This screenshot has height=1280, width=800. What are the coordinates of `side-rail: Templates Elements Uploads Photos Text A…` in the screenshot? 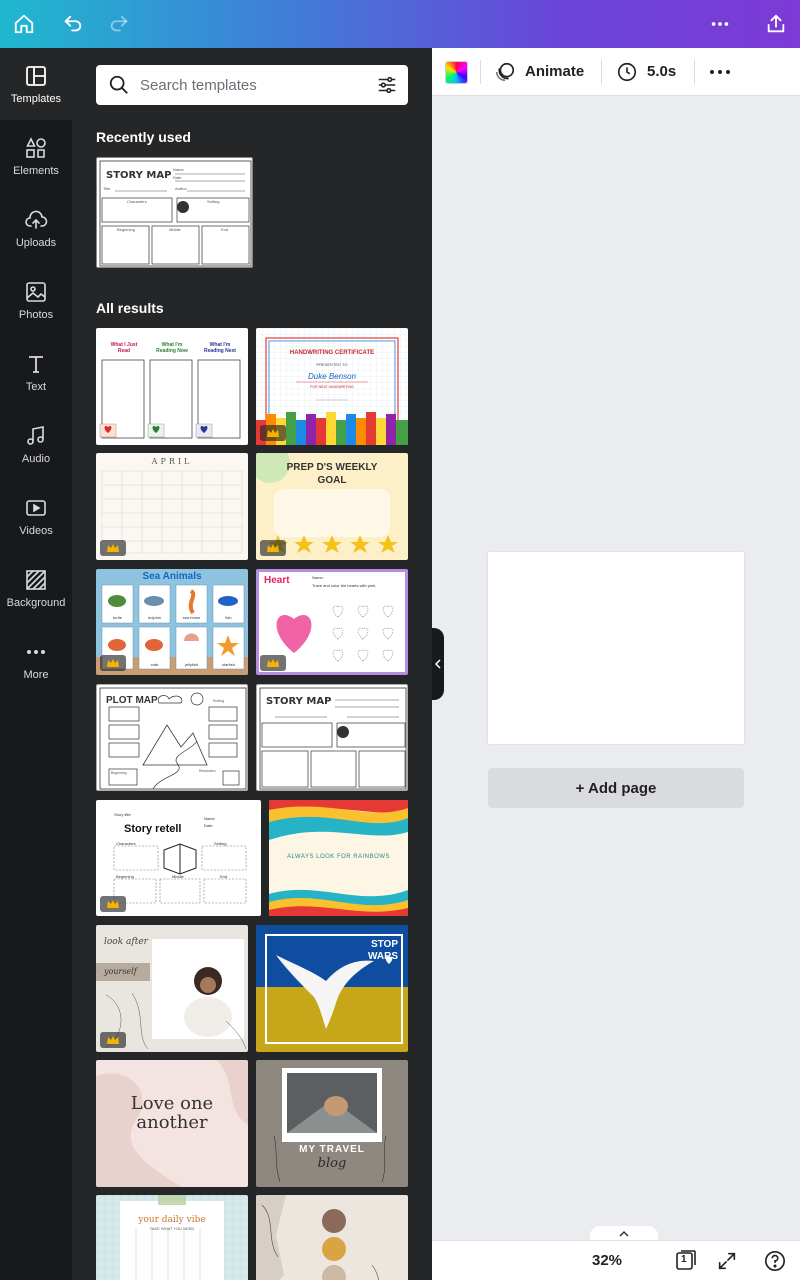 It's located at (36, 664).